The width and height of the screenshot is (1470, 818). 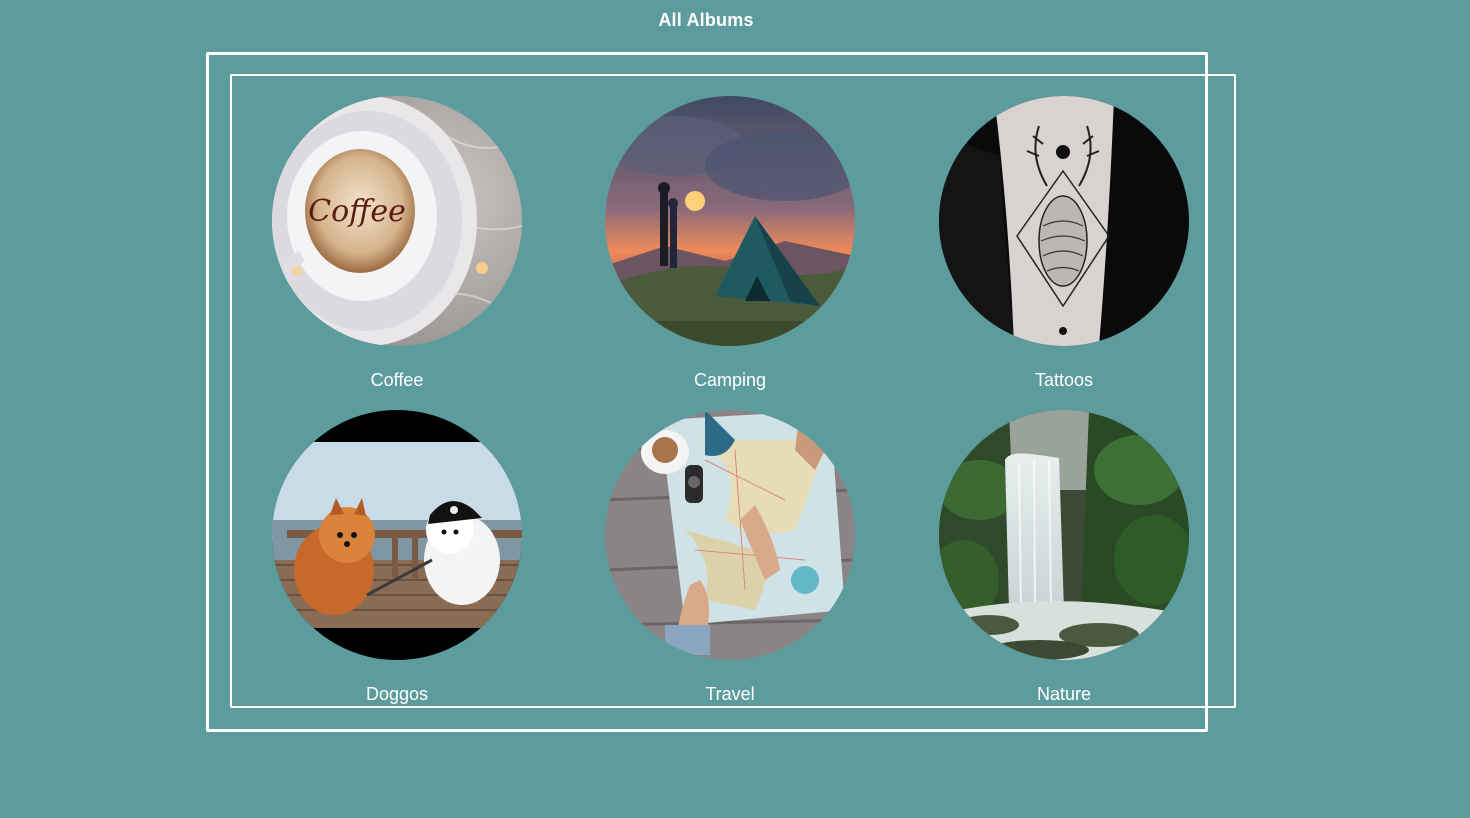 What do you see at coordinates (1064, 694) in the screenshot?
I see `album-label-nature: Nature` at bounding box center [1064, 694].